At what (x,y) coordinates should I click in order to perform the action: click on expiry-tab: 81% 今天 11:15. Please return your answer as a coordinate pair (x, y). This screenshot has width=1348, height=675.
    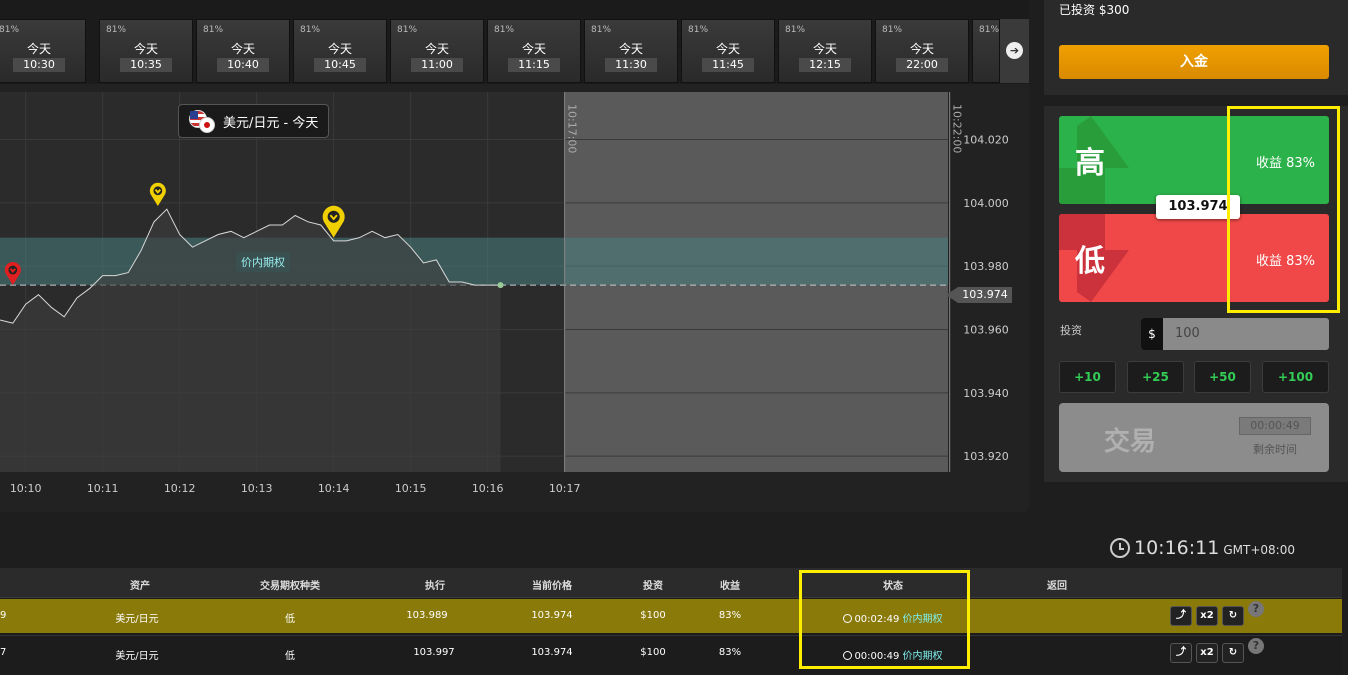
    Looking at the image, I should click on (534, 51).